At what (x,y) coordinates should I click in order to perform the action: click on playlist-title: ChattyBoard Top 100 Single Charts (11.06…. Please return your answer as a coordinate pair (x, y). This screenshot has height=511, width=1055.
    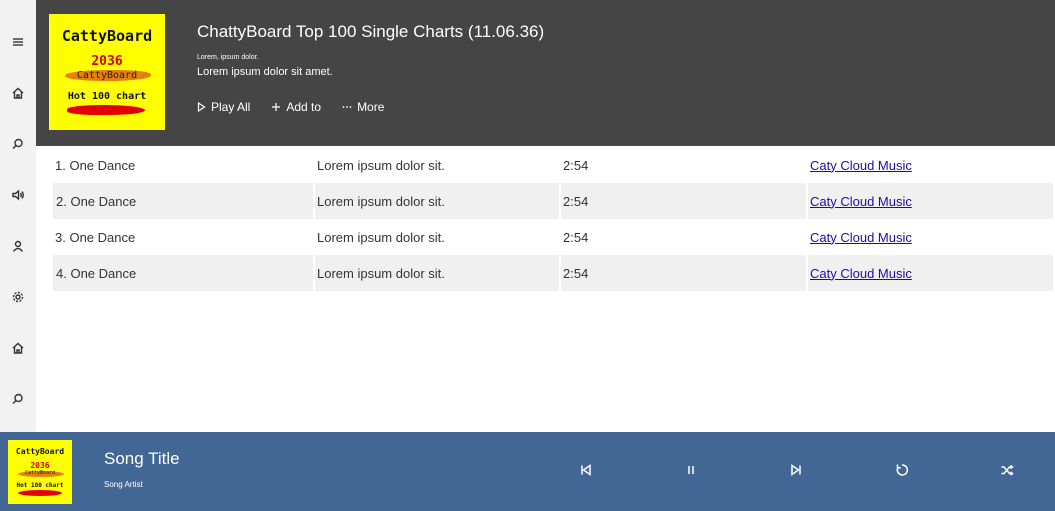
    Looking at the image, I should click on (371, 31).